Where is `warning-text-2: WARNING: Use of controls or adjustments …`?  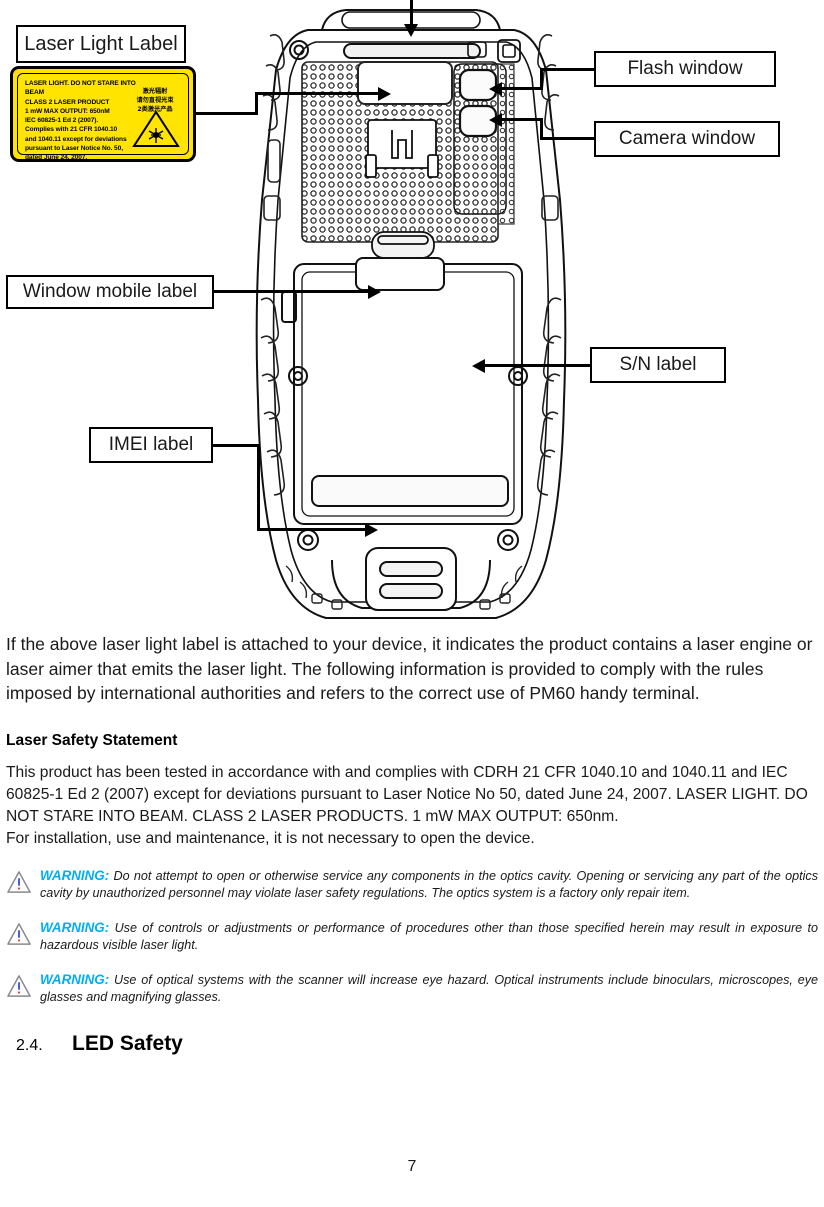 warning-text-2: WARNING: Use of controls or adjustments … is located at coordinates (429, 936).